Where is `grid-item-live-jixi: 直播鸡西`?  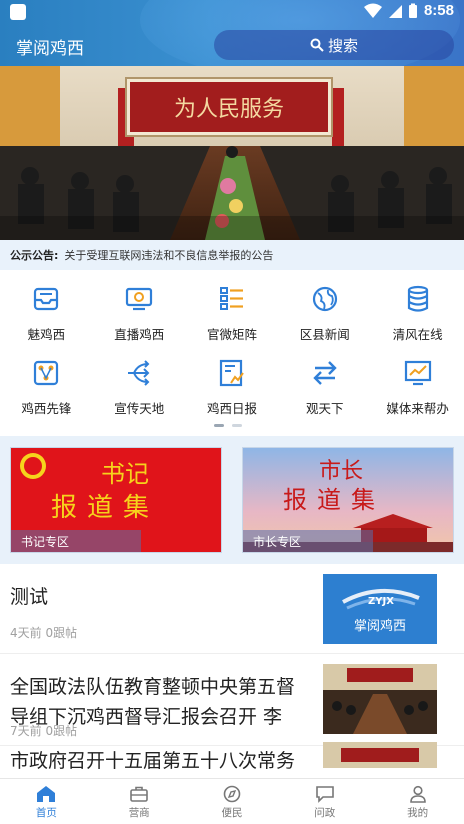
grid-item-live-jixi: 直播鸡西 is located at coordinates (139, 313).